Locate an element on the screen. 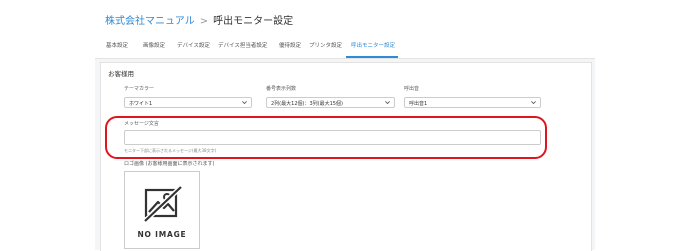  active-tab-indicator is located at coordinates (372, 57).